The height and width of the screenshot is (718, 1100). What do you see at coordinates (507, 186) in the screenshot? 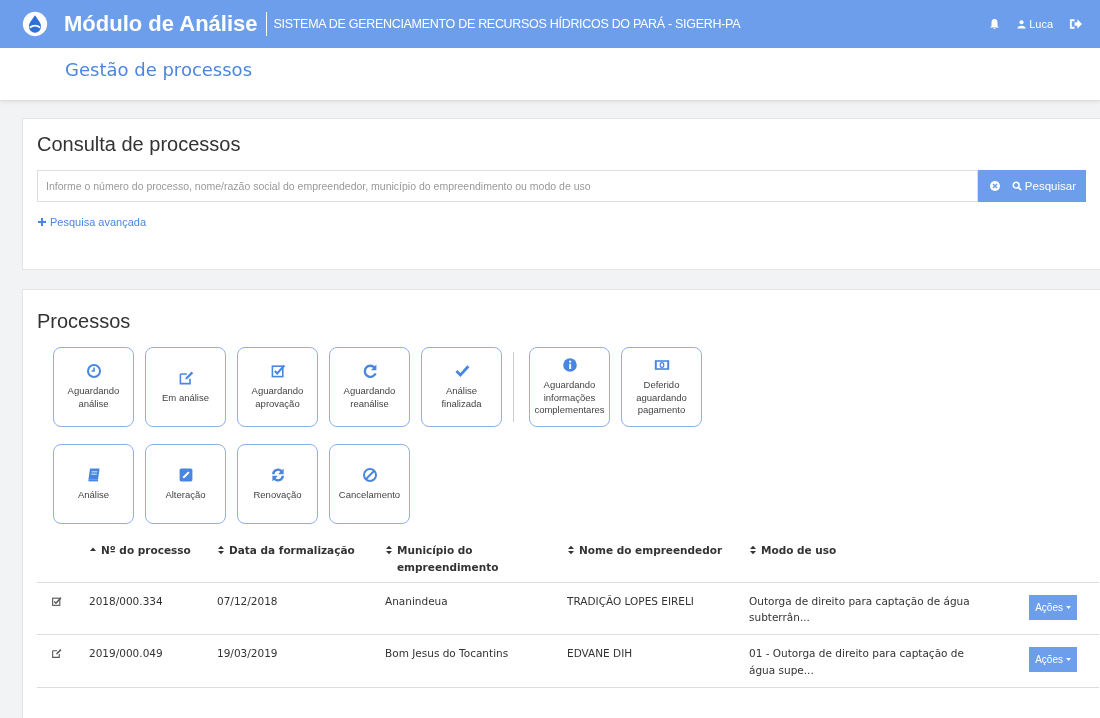
I see `search-field: Informe o número do processo, nome/razão social do empreendedor, município do empreendimento ou modo de uso` at bounding box center [507, 186].